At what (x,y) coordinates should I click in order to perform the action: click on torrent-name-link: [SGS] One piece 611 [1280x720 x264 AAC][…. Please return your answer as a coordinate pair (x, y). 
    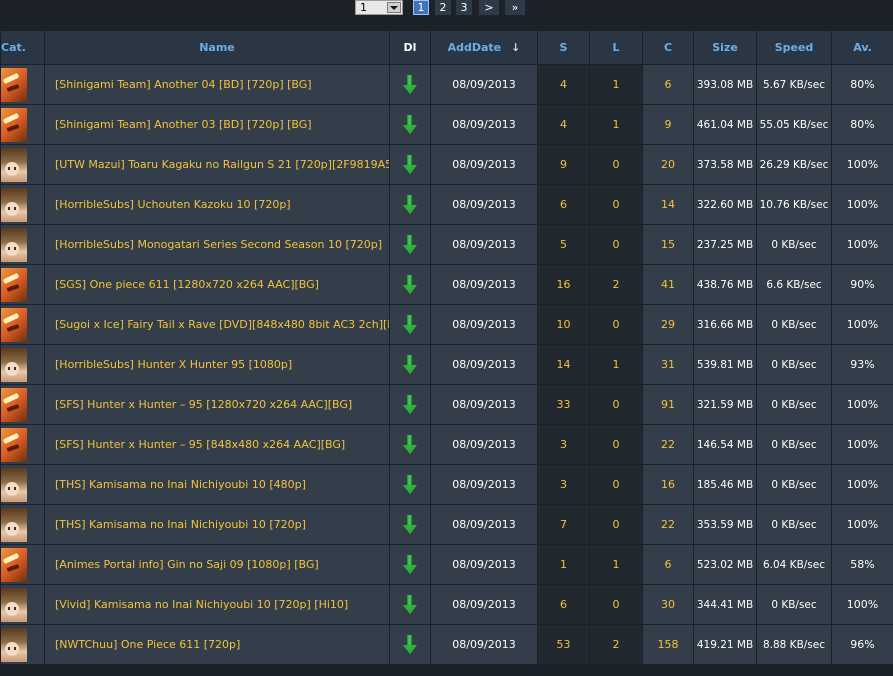
    Looking at the image, I should click on (217, 284).